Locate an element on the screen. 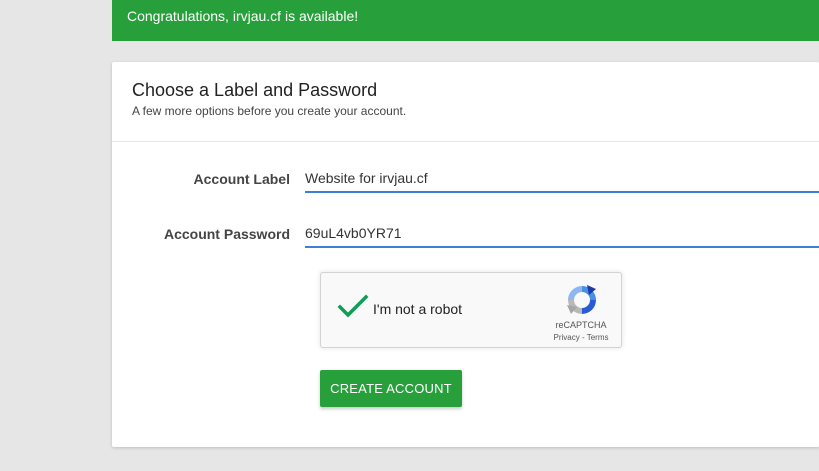  recaptcha-links: Privacy - Terms is located at coordinates (581, 337).